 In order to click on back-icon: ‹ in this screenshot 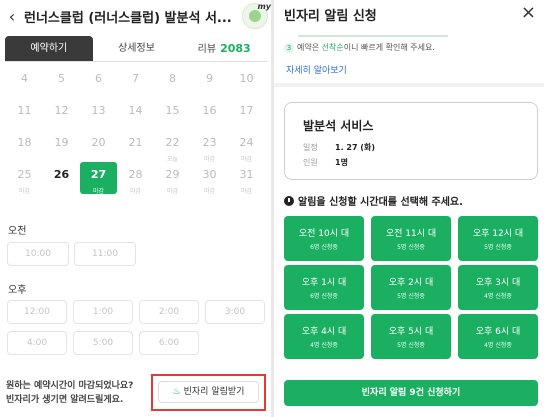, I will do `click(12, 16)`.